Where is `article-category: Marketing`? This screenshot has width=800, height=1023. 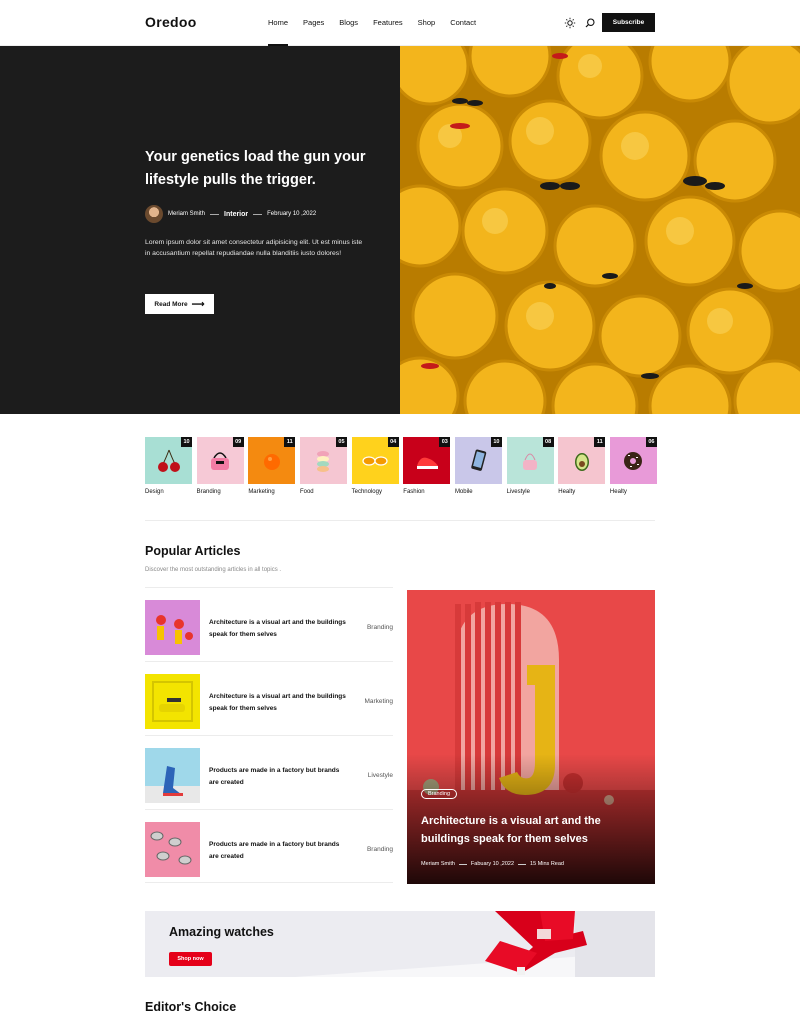 article-category: Marketing is located at coordinates (378, 701).